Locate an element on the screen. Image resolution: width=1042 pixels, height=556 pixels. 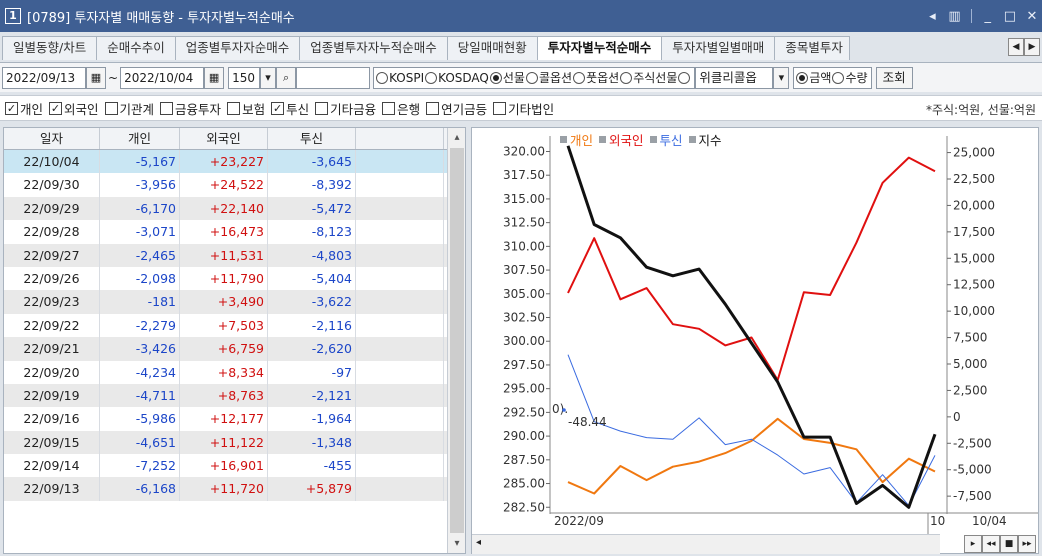
left-tick-label: 285.00 is located at coordinates (524, 484).